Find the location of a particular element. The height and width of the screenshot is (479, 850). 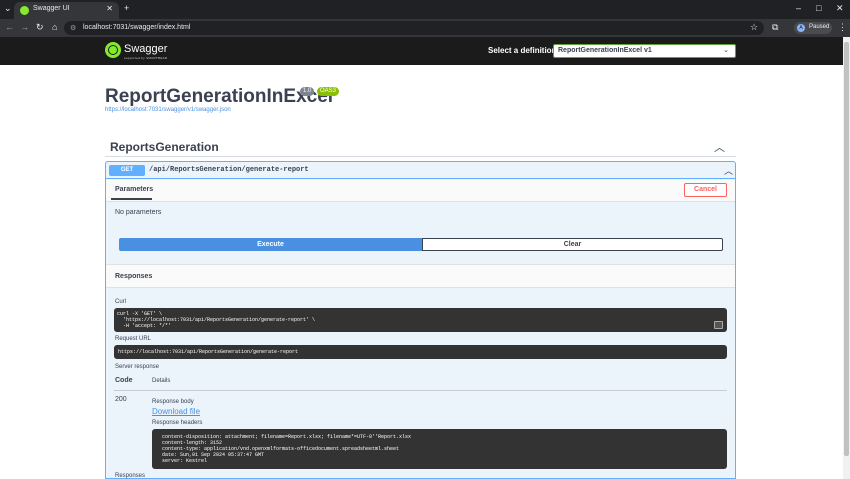

request-url-label: Request URL is located at coordinates (133, 339).